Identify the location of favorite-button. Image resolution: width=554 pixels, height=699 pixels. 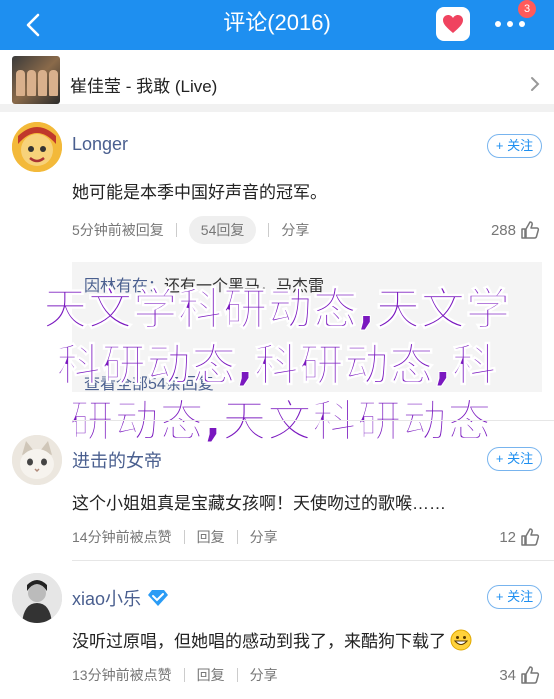
(453, 24).